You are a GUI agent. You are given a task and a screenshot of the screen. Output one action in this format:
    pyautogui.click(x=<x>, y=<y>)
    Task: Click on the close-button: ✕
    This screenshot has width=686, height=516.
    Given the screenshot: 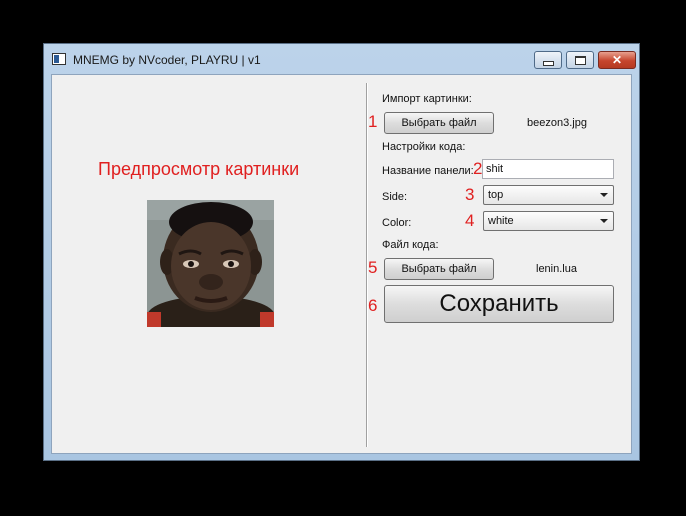 What is the action you would take?
    pyautogui.click(x=617, y=60)
    